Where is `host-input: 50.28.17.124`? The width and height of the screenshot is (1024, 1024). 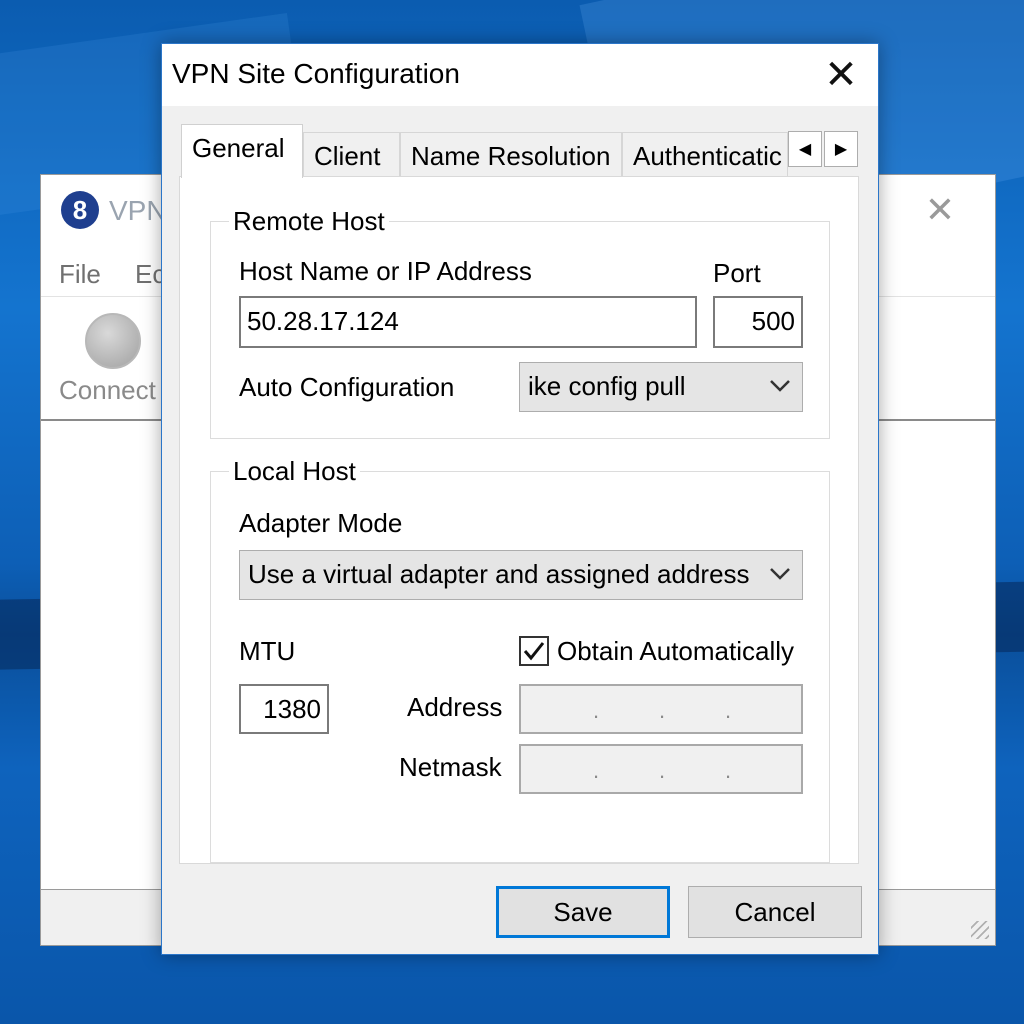 host-input: 50.28.17.124 is located at coordinates (468, 322).